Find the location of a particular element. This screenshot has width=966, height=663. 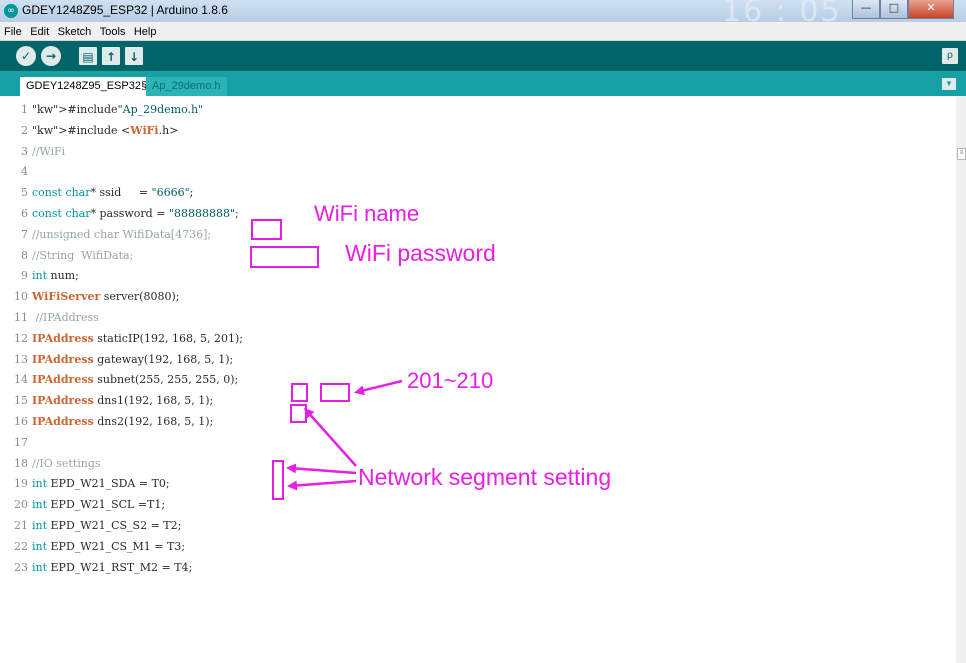

code-line: 20 int EPD_W21_SCL =T1; is located at coordinates (478, 504).